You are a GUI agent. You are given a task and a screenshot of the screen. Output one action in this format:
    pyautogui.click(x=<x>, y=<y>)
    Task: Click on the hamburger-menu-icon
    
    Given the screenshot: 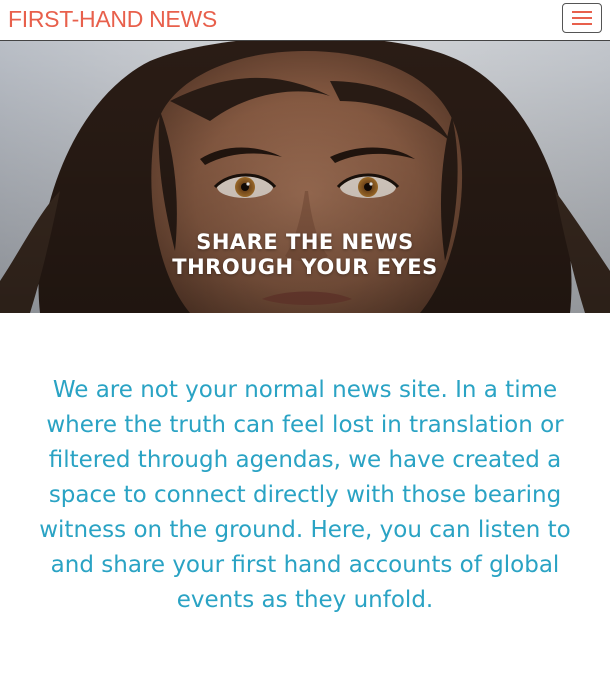 What is the action you would take?
    pyautogui.click(x=582, y=12)
    